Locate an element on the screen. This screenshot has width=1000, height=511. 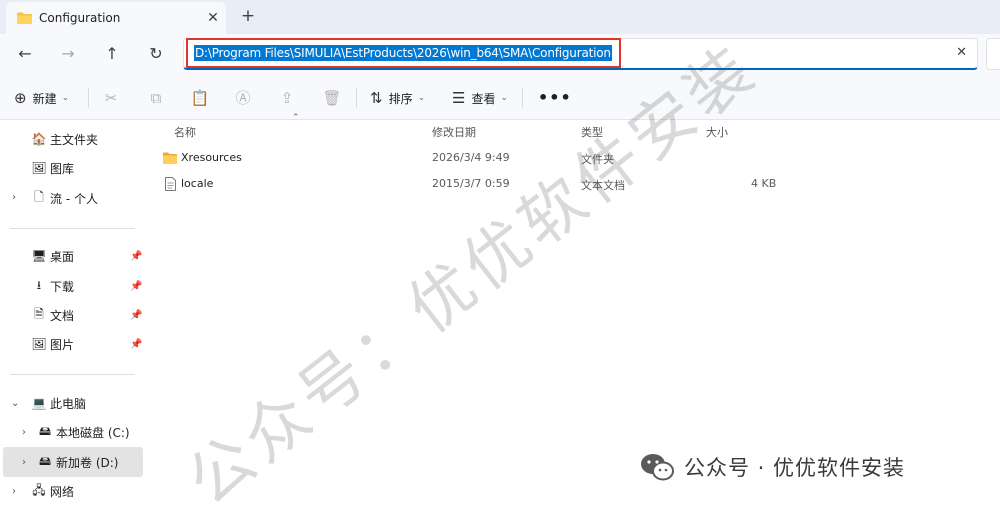
sidebar-item-desktop: 🖥 桌面 is located at coordinates (53, 256).